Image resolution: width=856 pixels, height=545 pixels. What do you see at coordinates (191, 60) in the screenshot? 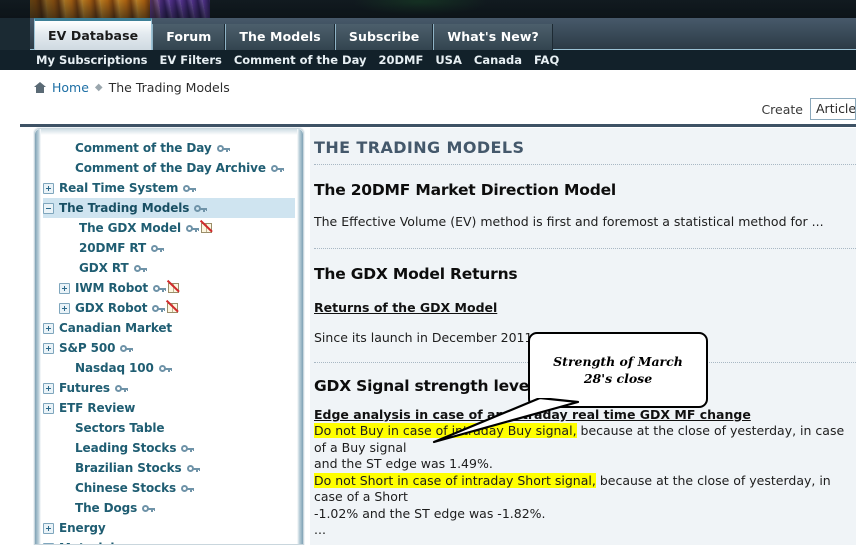
I see `subnav-item-ev-filters: EV Filters` at bounding box center [191, 60].